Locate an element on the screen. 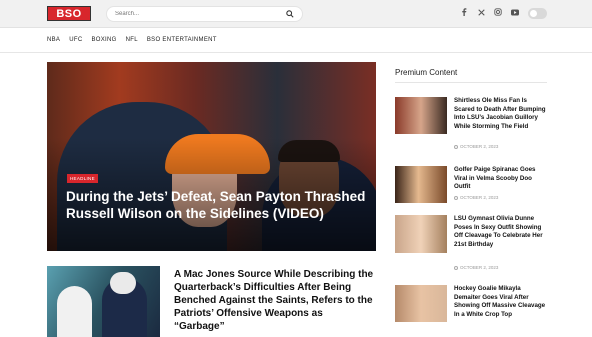  site-logo: BSO is located at coordinates (69, 13).